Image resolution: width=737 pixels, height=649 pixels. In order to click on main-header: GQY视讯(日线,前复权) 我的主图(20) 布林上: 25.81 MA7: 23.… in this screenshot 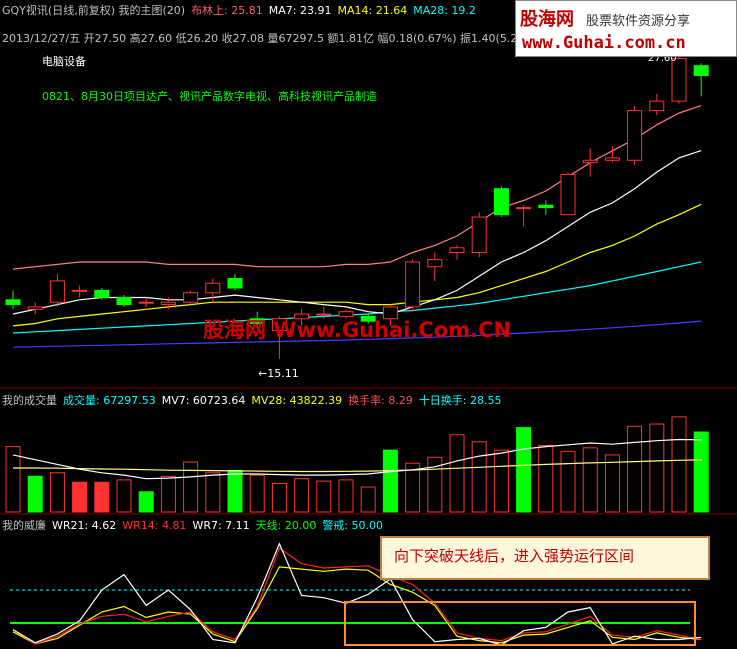, I will do `click(242, 10)`.